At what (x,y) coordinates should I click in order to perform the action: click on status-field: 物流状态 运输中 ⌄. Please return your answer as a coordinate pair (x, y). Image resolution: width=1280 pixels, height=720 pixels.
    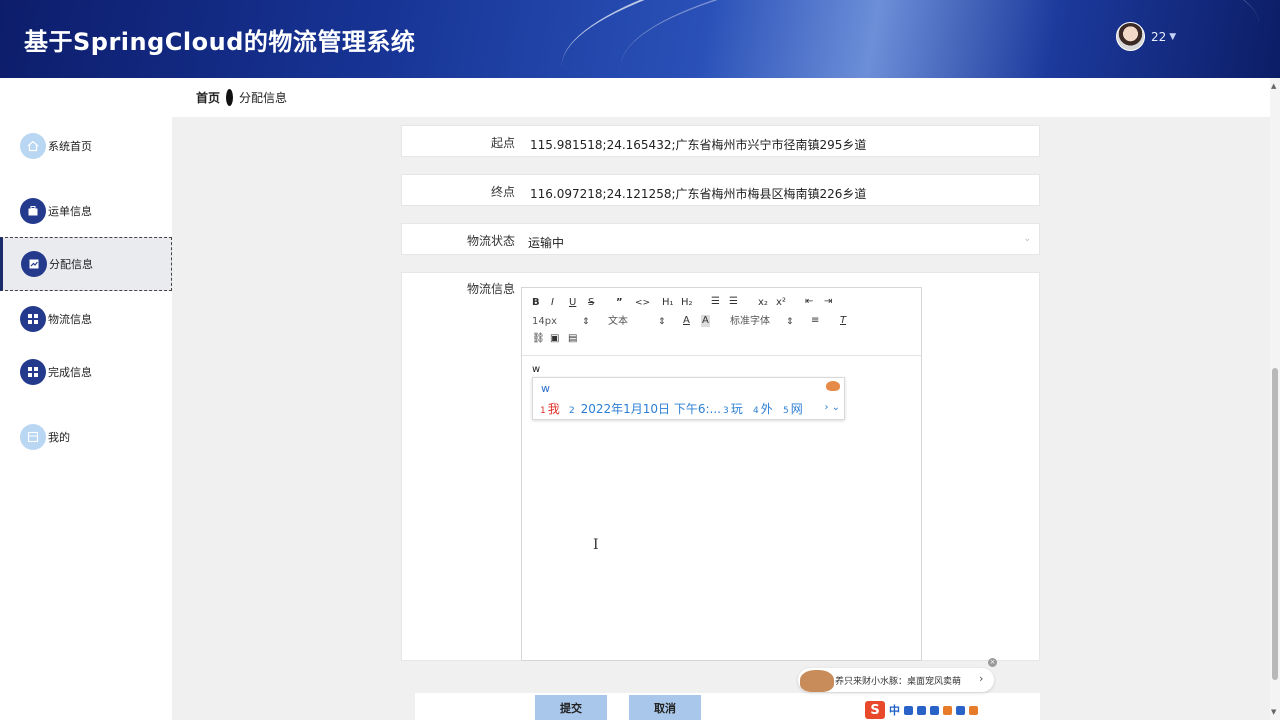
    Looking at the image, I should click on (720, 239).